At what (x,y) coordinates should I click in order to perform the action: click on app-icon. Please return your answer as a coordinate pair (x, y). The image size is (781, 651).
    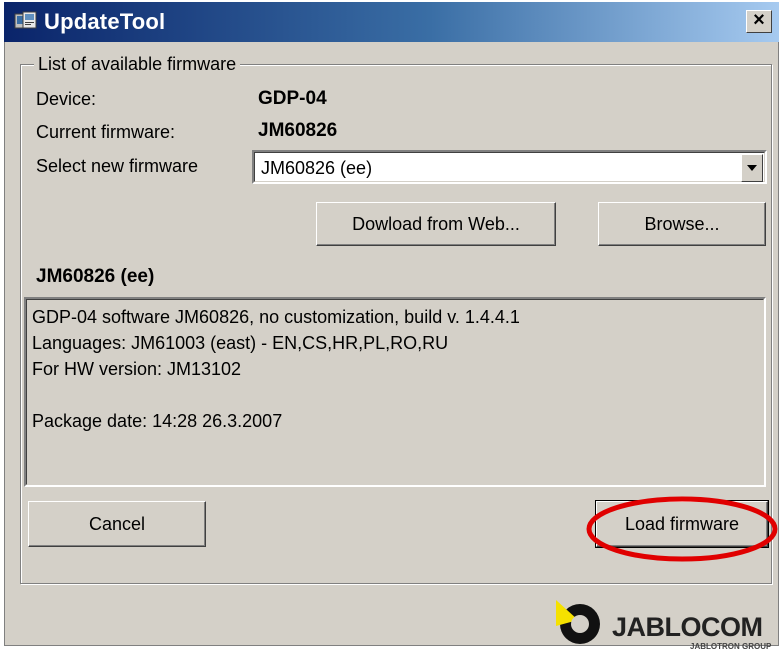
    Looking at the image, I should click on (25, 20).